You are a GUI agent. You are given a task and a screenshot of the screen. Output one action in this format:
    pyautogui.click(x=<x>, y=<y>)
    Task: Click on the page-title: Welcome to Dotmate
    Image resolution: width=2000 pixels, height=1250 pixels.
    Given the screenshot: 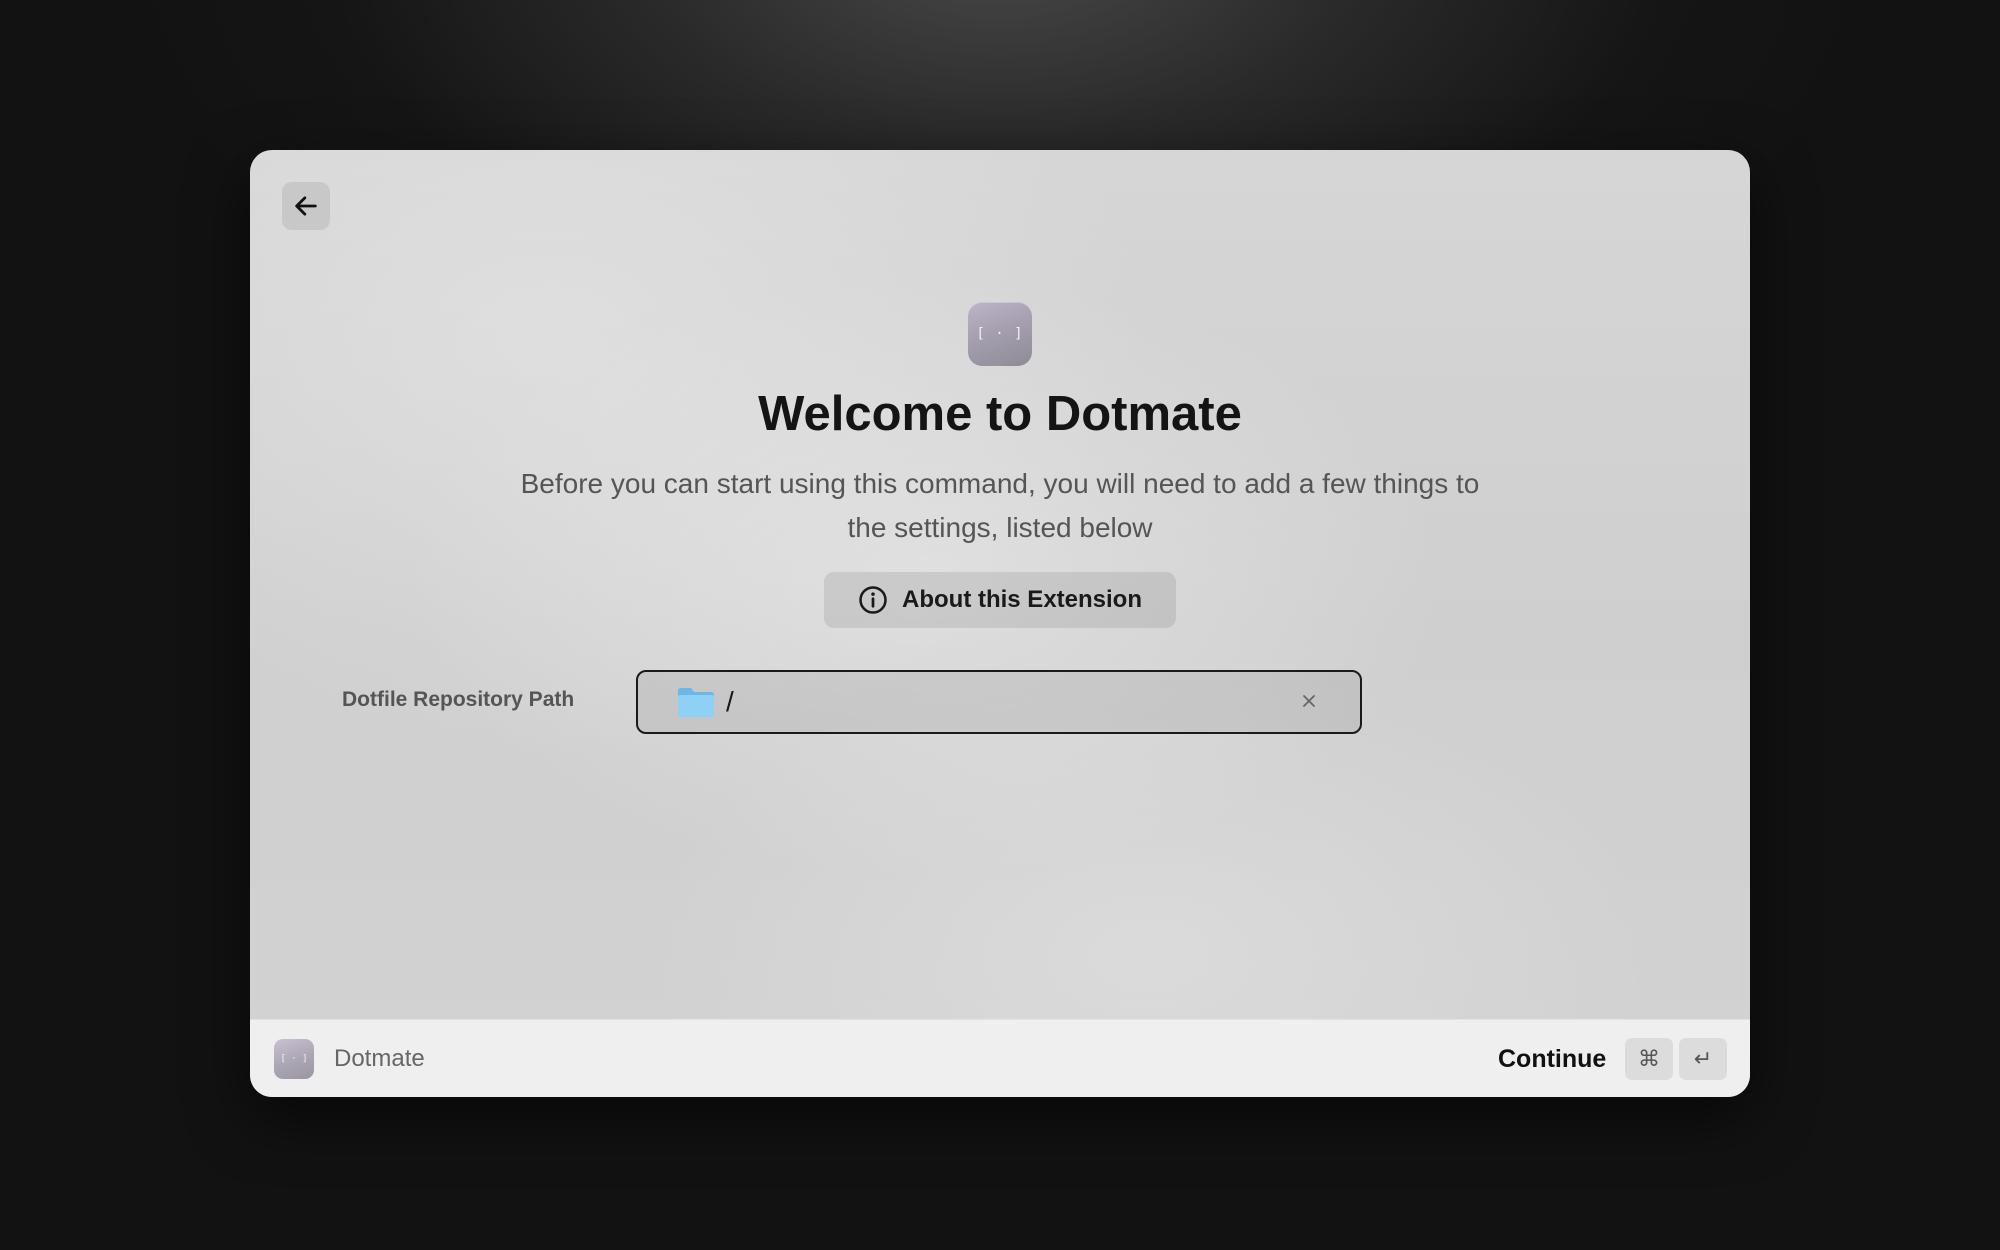 What is the action you would take?
    pyautogui.click(x=1000, y=414)
    